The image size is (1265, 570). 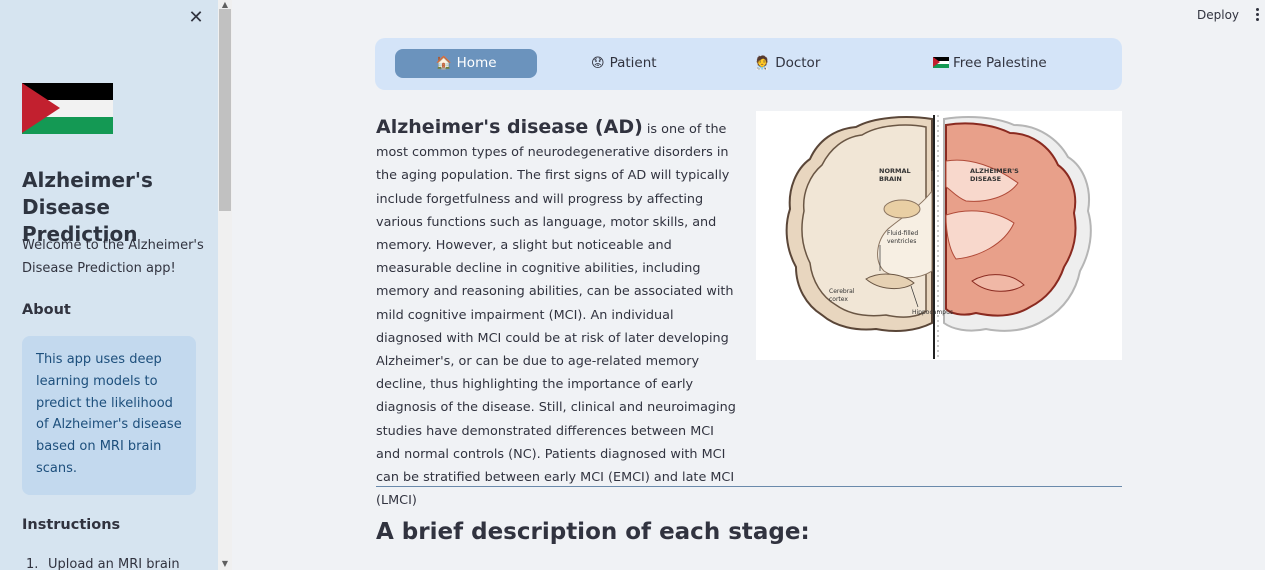 I want to click on label-normal: NORMAL, so click(x=895, y=171).